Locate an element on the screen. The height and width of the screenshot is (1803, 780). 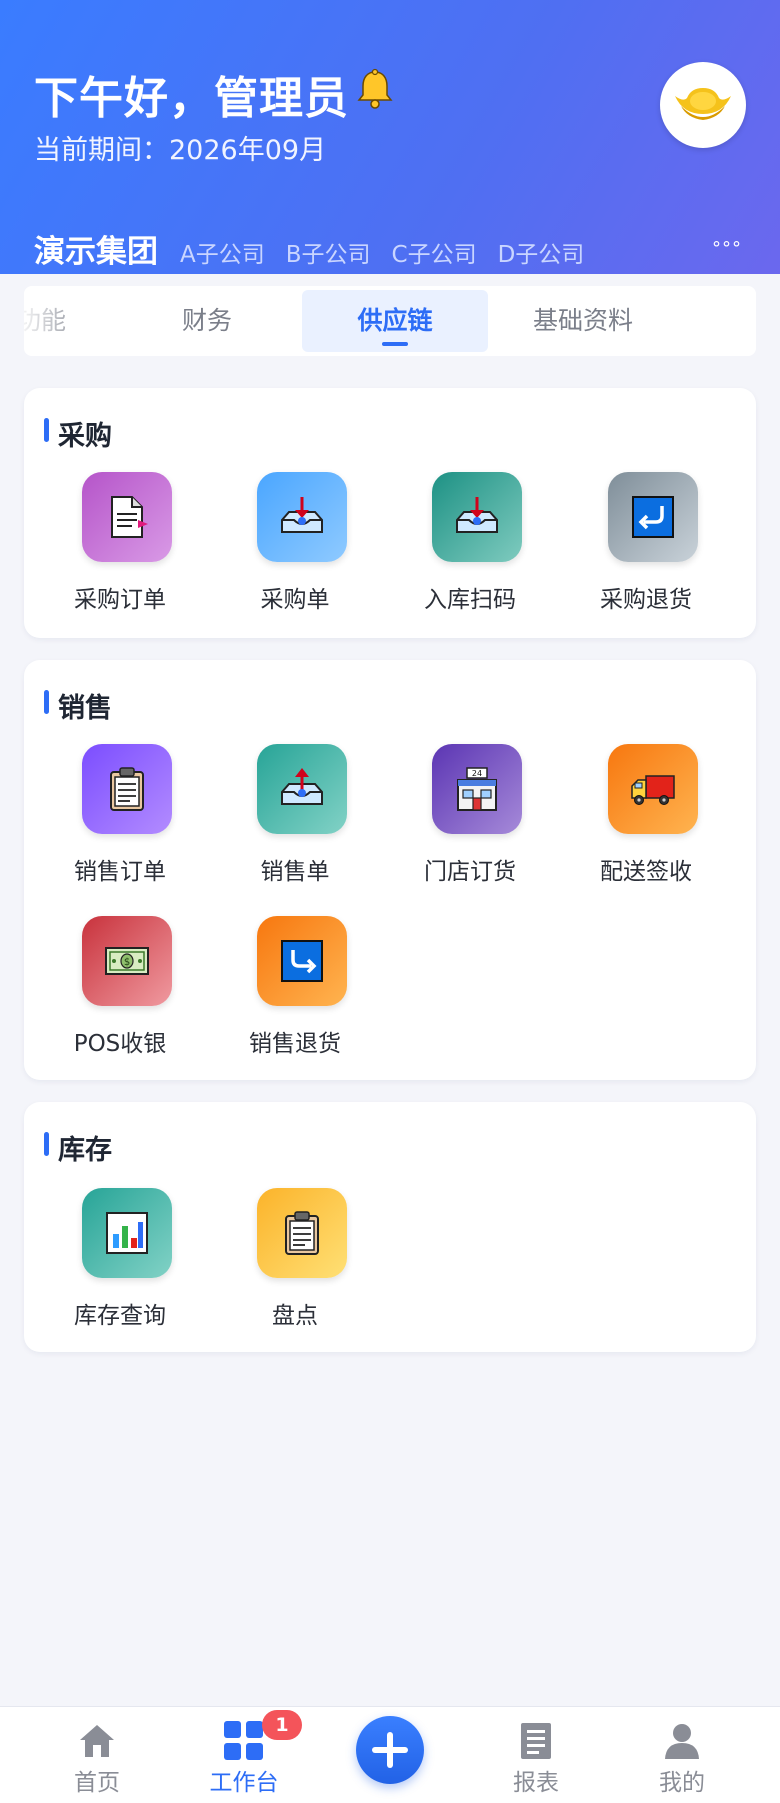
tile-purchase-slip: 采购单 is located at coordinates (295, 546).